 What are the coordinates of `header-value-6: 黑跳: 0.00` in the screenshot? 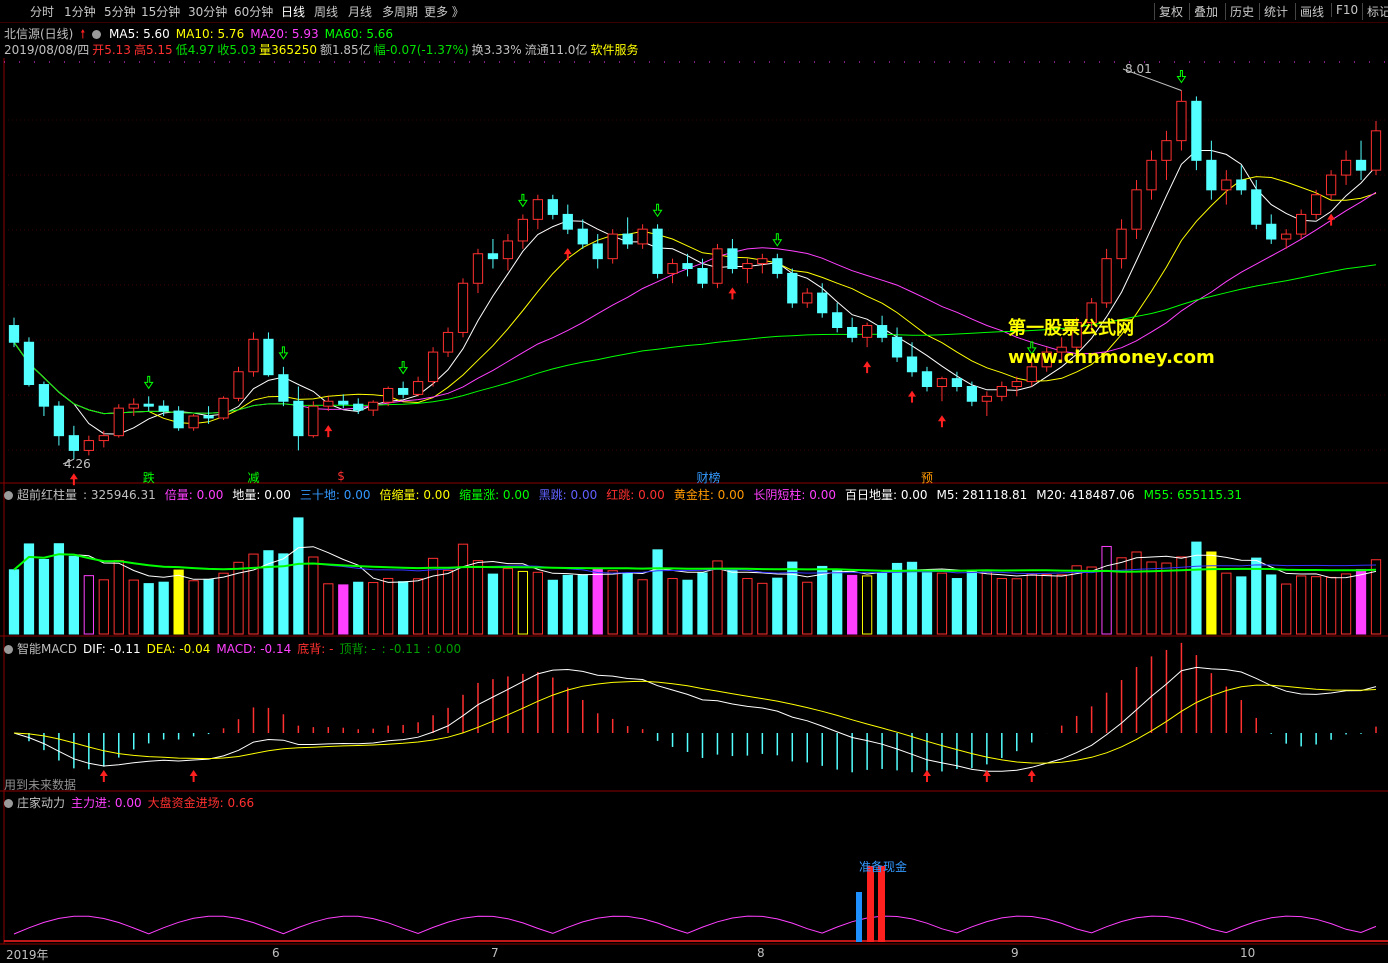 It's located at (568, 495).